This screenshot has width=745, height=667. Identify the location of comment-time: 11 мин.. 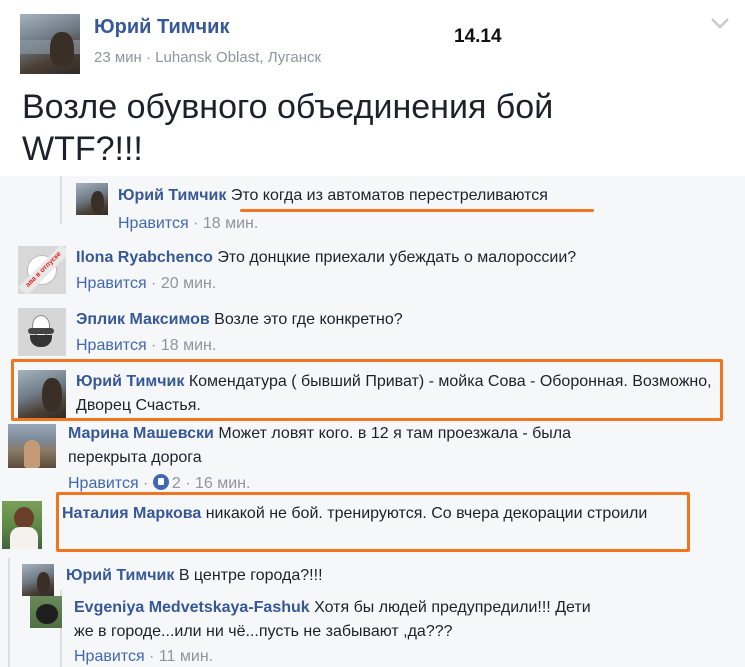
(186, 656).